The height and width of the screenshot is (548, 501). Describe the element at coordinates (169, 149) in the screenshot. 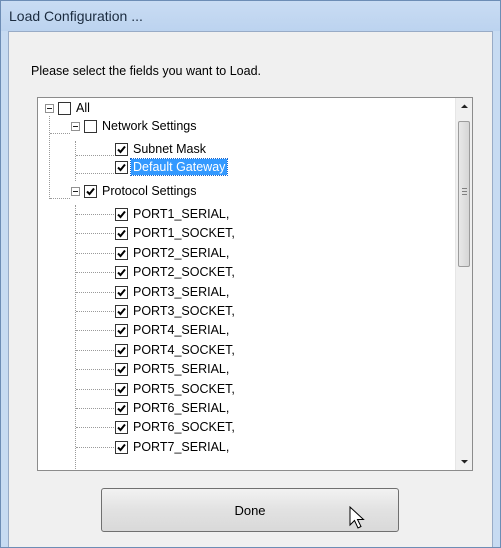

I see `node-label-subnet-mask: Subnet Mask` at that location.